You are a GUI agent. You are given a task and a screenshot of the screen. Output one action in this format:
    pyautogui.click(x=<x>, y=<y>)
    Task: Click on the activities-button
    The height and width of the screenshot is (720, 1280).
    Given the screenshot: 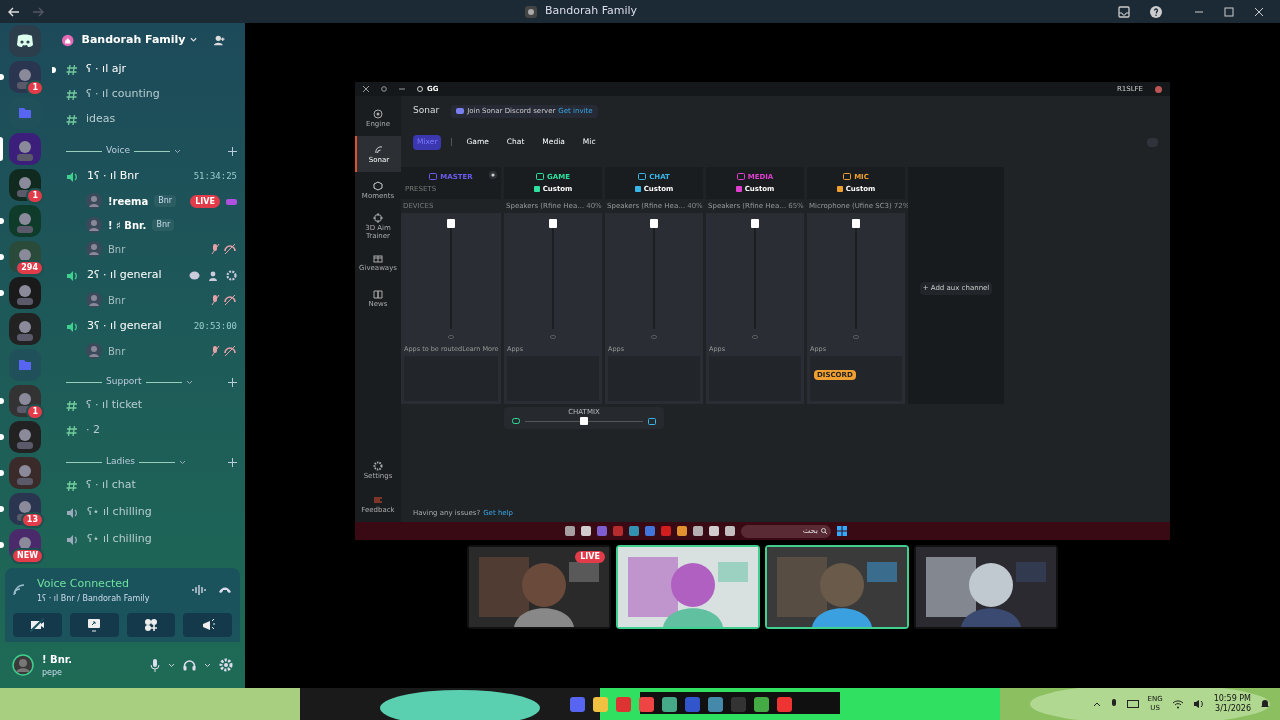 What is the action you would take?
    pyautogui.click(x=151, y=624)
    